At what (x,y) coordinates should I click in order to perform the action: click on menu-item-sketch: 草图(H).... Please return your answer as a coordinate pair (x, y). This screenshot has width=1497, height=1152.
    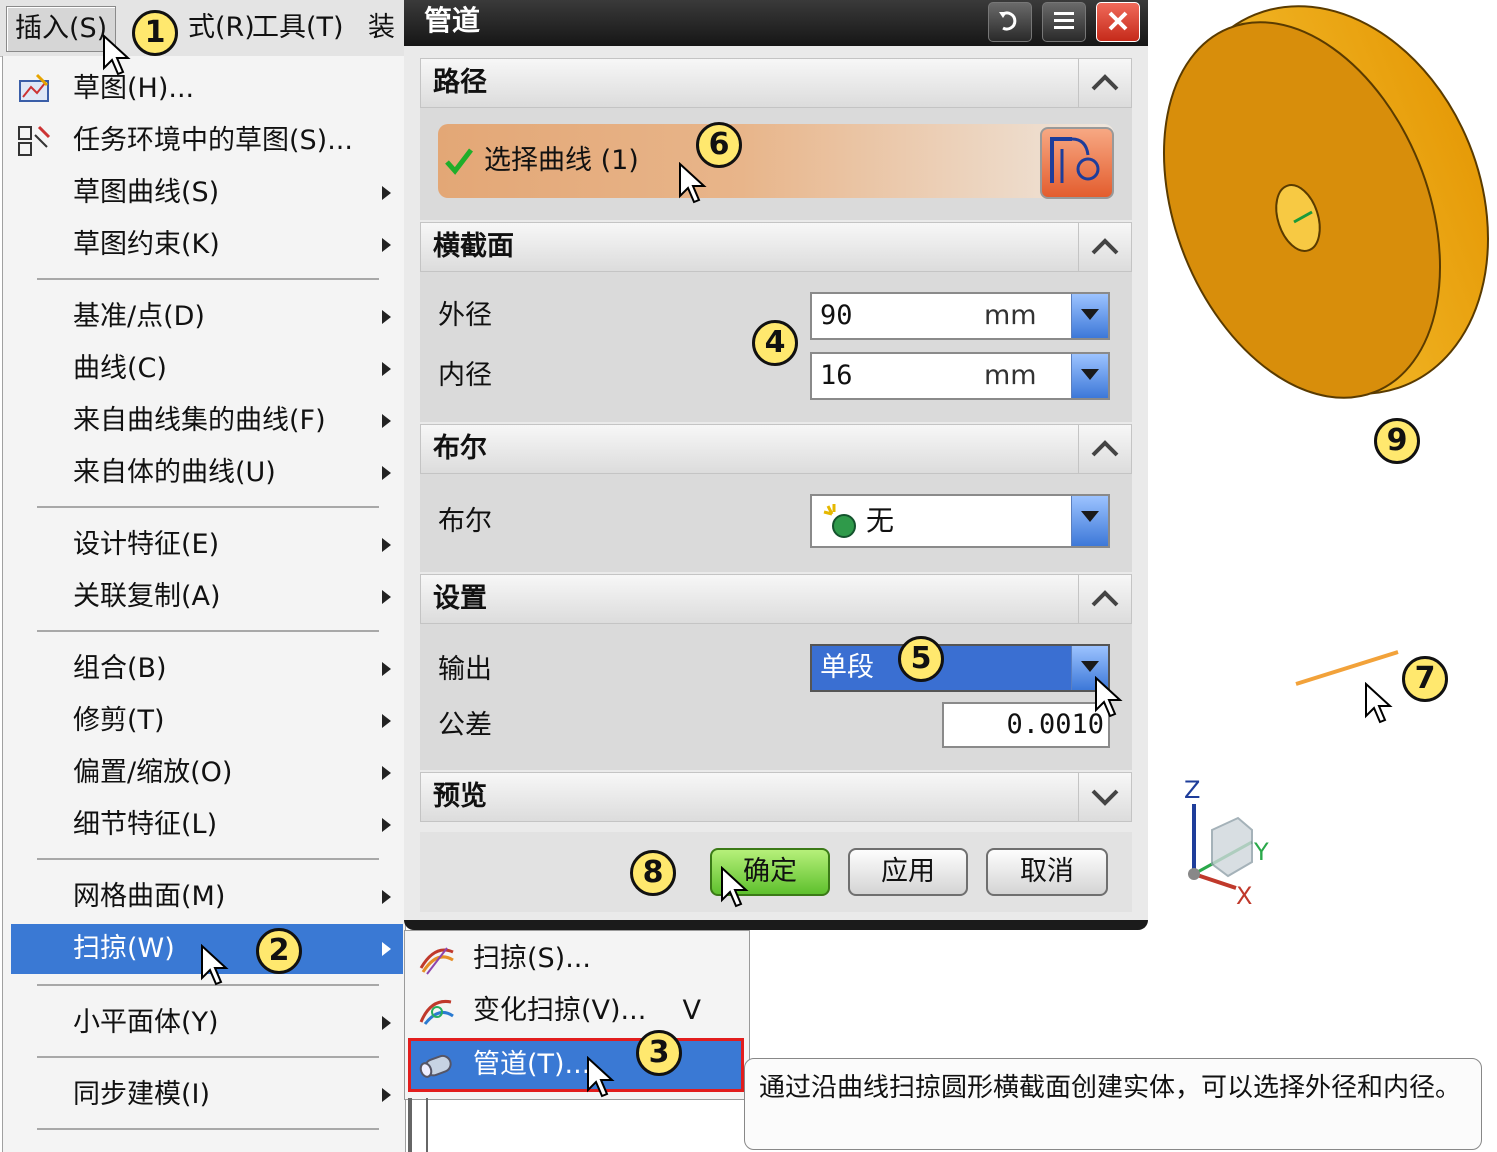
    Looking at the image, I should click on (207, 89).